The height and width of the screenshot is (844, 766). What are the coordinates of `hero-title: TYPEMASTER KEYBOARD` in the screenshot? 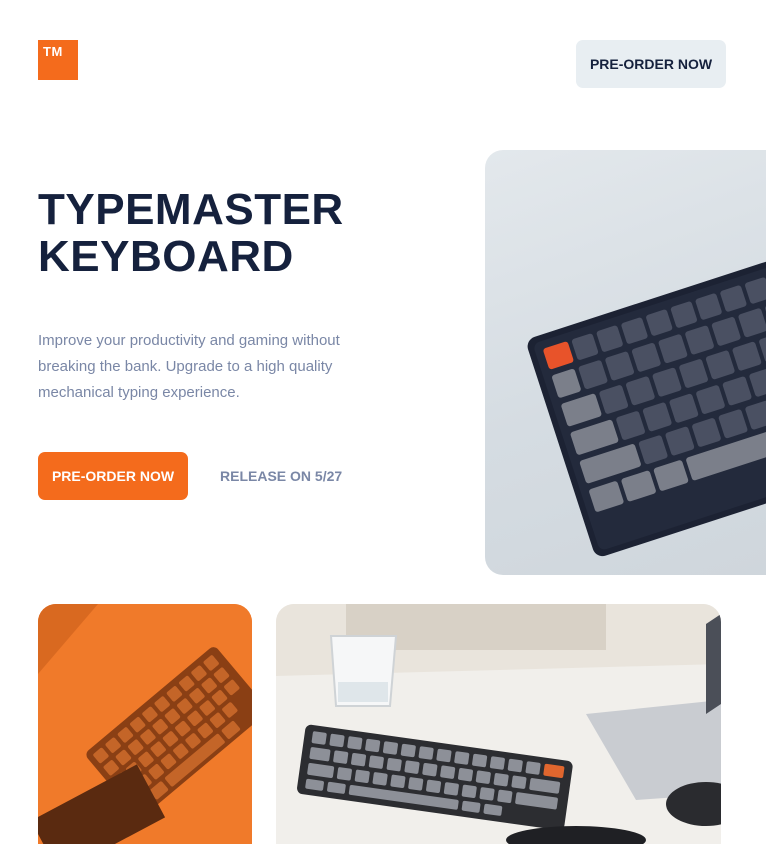 It's located at (238, 233).